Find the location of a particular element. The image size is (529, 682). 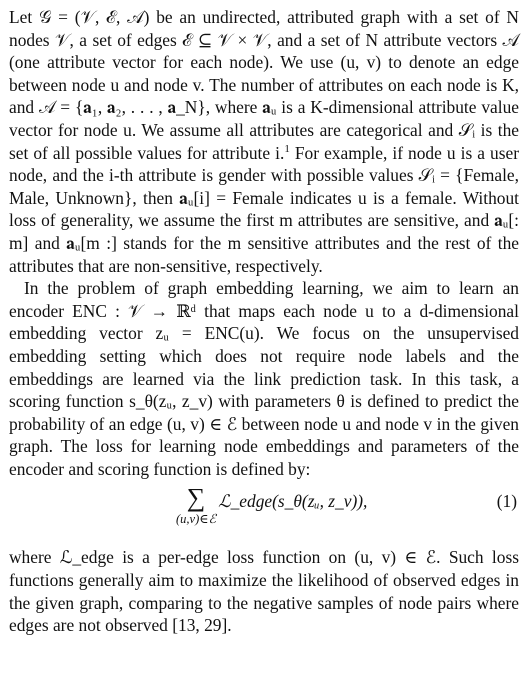

equation-1: ∑ (u,v)∈ℰ ℒ_edge(s_θ(zᵤ, z_v)), (1) is located at coordinates (264, 511).